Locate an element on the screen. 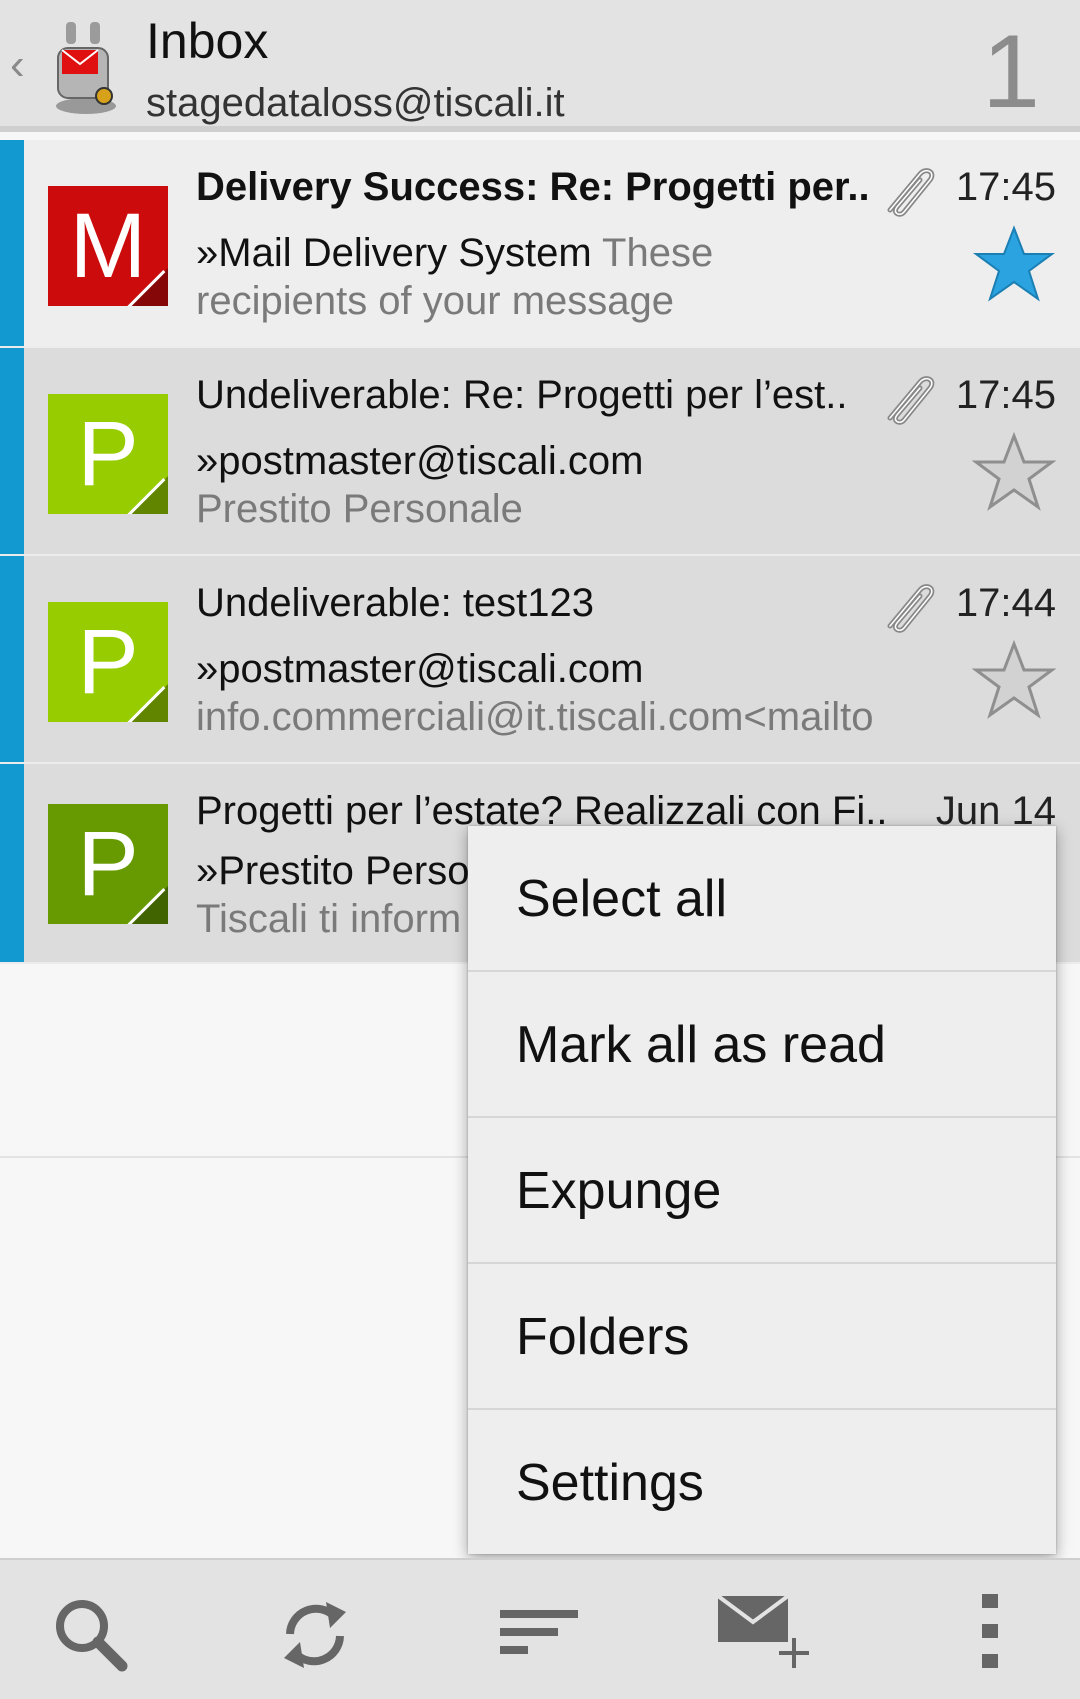 The image size is (1080, 1699). menu-item-expunge: Expunge is located at coordinates (762, 1191).